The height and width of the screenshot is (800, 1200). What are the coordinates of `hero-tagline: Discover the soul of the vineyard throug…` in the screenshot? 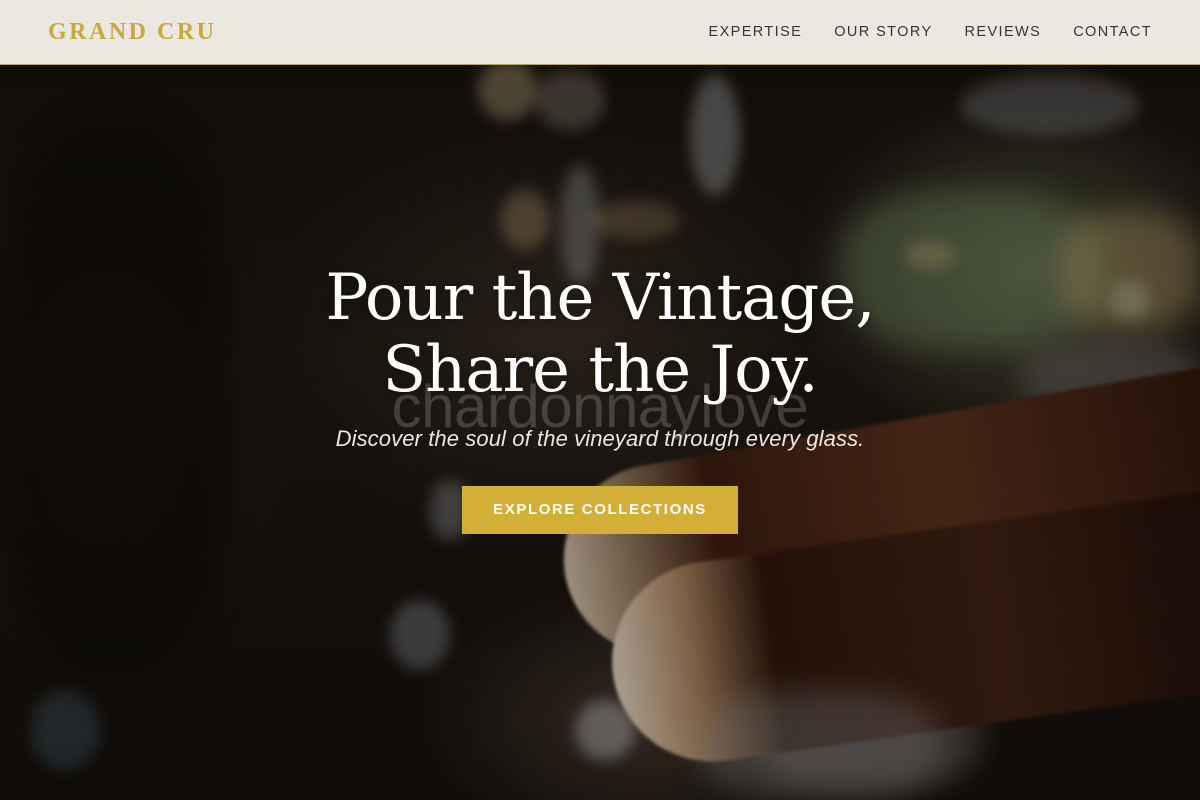 It's located at (600, 438).